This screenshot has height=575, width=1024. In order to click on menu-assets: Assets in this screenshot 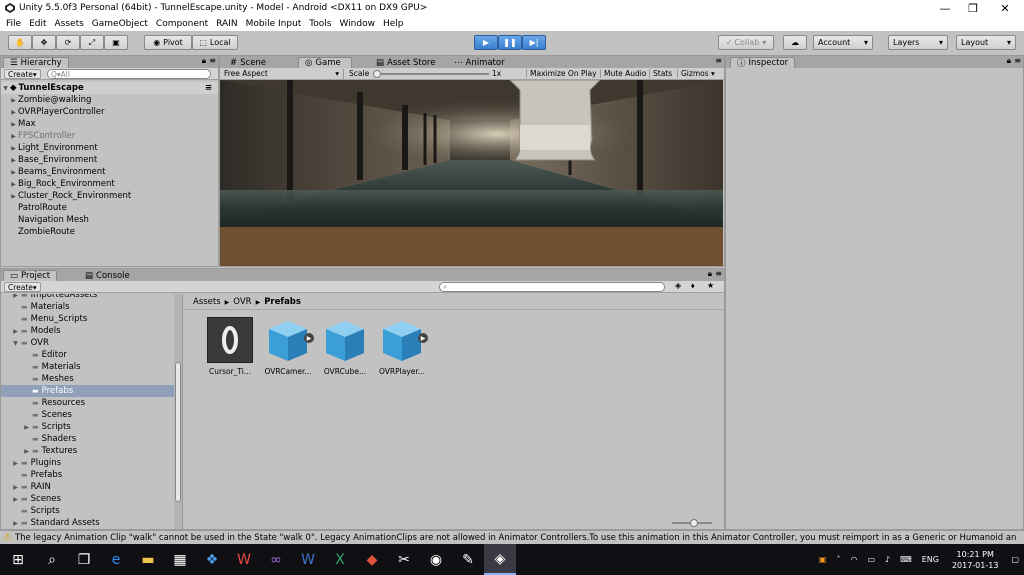, I will do `click(69, 24)`.